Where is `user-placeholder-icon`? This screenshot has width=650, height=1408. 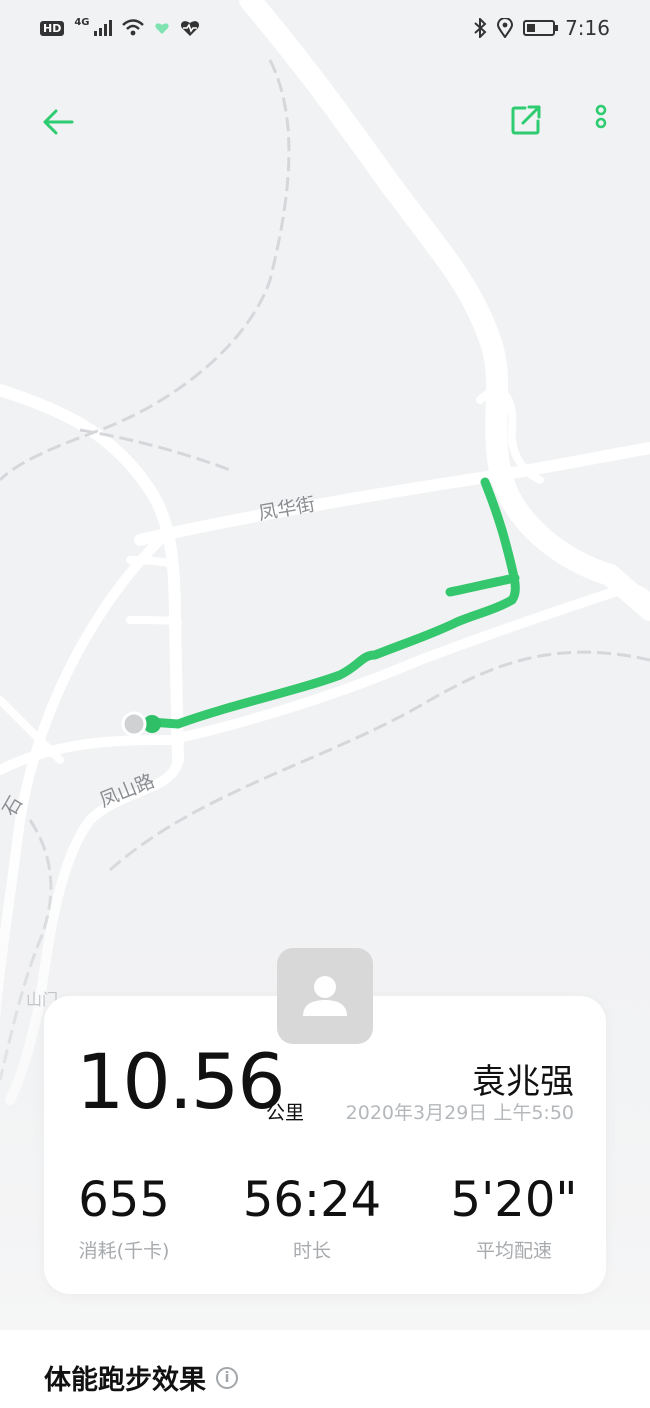 user-placeholder-icon is located at coordinates (325, 996).